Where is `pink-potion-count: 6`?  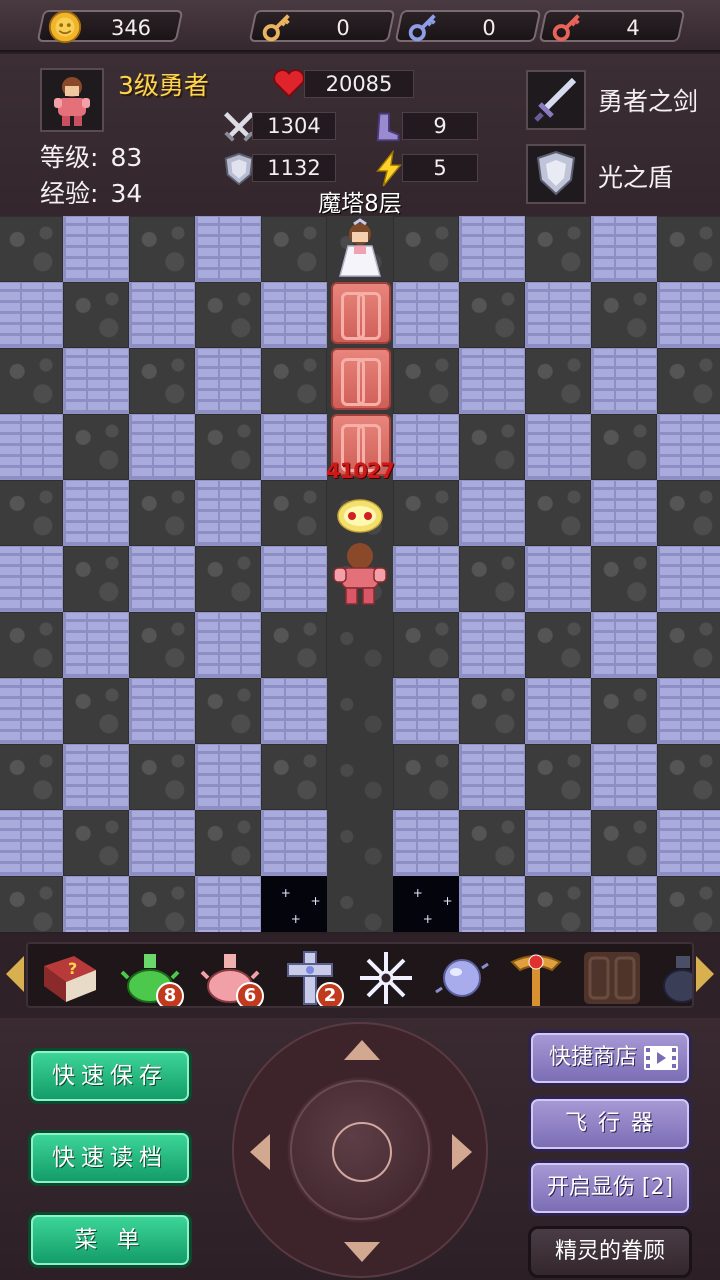 pink-potion-count: 6 is located at coordinates (250, 994).